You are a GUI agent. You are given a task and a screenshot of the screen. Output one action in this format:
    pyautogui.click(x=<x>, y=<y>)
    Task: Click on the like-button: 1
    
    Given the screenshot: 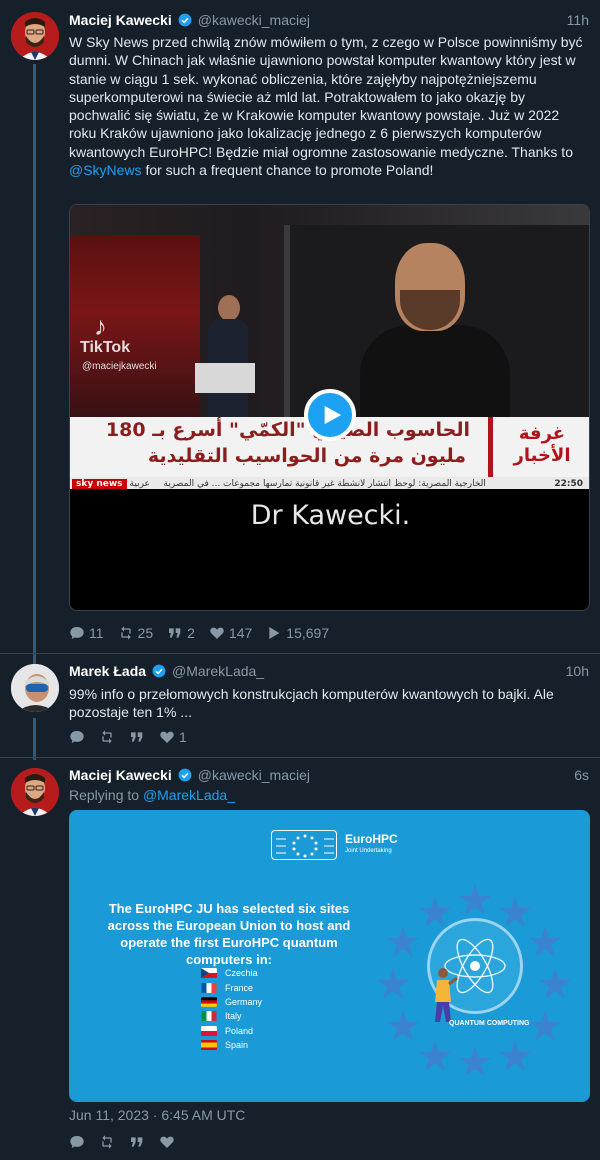 What is the action you would take?
    pyautogui.click(x=173, y=737)
    